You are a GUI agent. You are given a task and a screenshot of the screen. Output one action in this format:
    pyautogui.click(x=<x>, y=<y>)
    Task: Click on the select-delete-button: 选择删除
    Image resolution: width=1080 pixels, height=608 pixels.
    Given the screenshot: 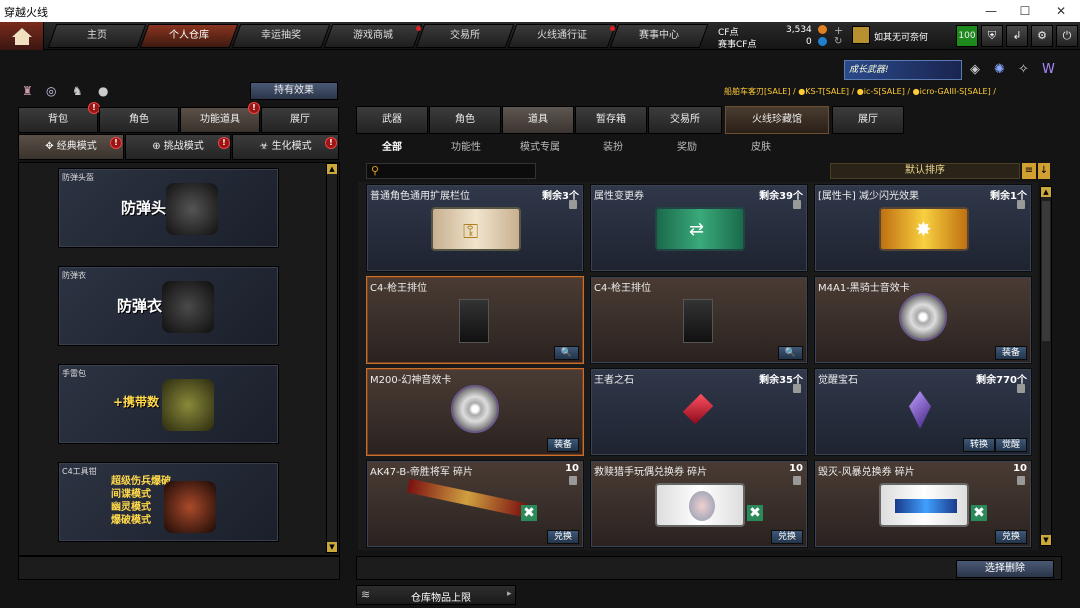 What is the action you would take?
    pyautogui.click(x=1005, y=569)
    